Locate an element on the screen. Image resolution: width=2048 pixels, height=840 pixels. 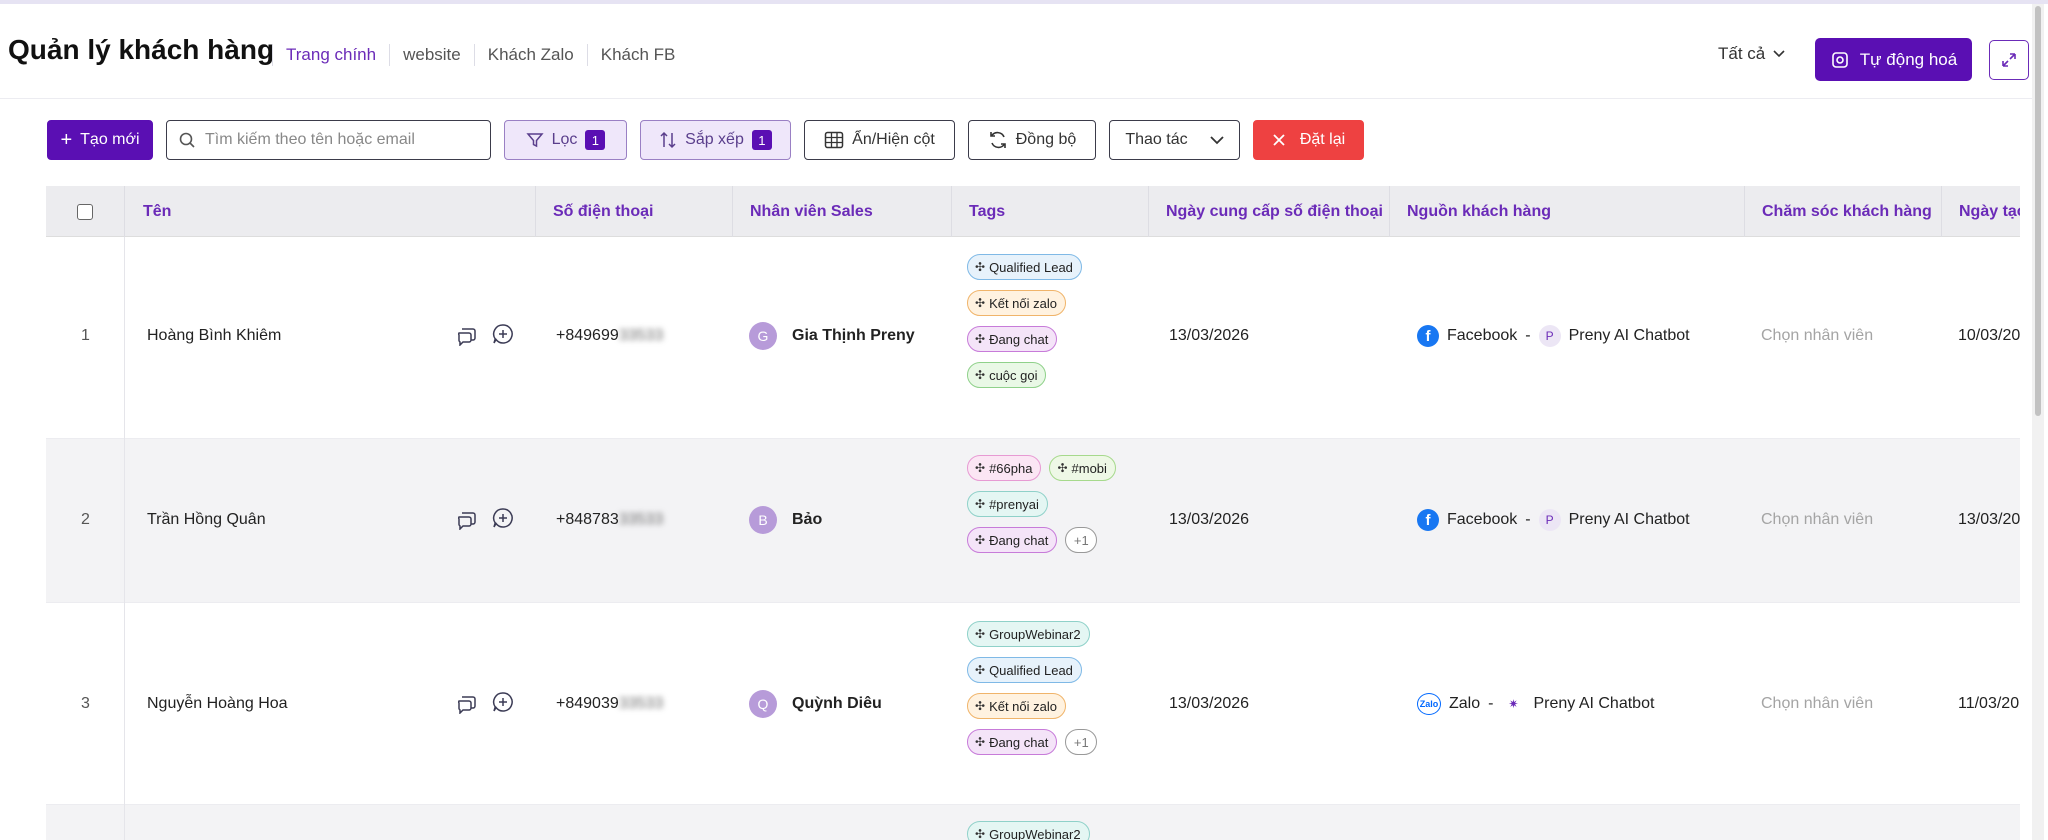
filter-button-label: Lọc is located at coordinates (564, 139).